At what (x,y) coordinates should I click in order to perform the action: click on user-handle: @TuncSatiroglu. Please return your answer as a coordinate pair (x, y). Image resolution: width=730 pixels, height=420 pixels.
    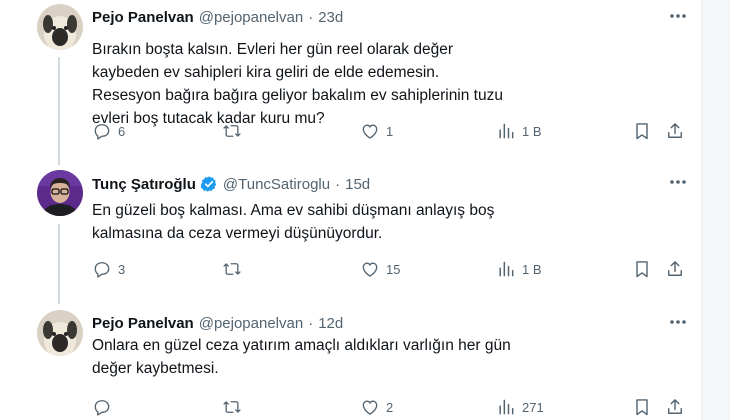
    Looking at the image, I should click on (276, 184).